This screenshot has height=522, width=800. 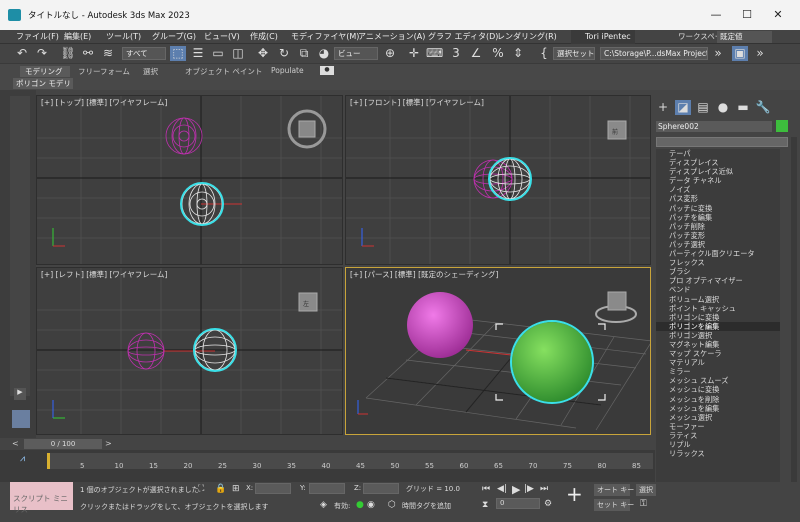 What do you see at coordinates (718, 399) in the screenshot?
I see `modifier-item: メッシュを削除` at bounding box center [718, 399].